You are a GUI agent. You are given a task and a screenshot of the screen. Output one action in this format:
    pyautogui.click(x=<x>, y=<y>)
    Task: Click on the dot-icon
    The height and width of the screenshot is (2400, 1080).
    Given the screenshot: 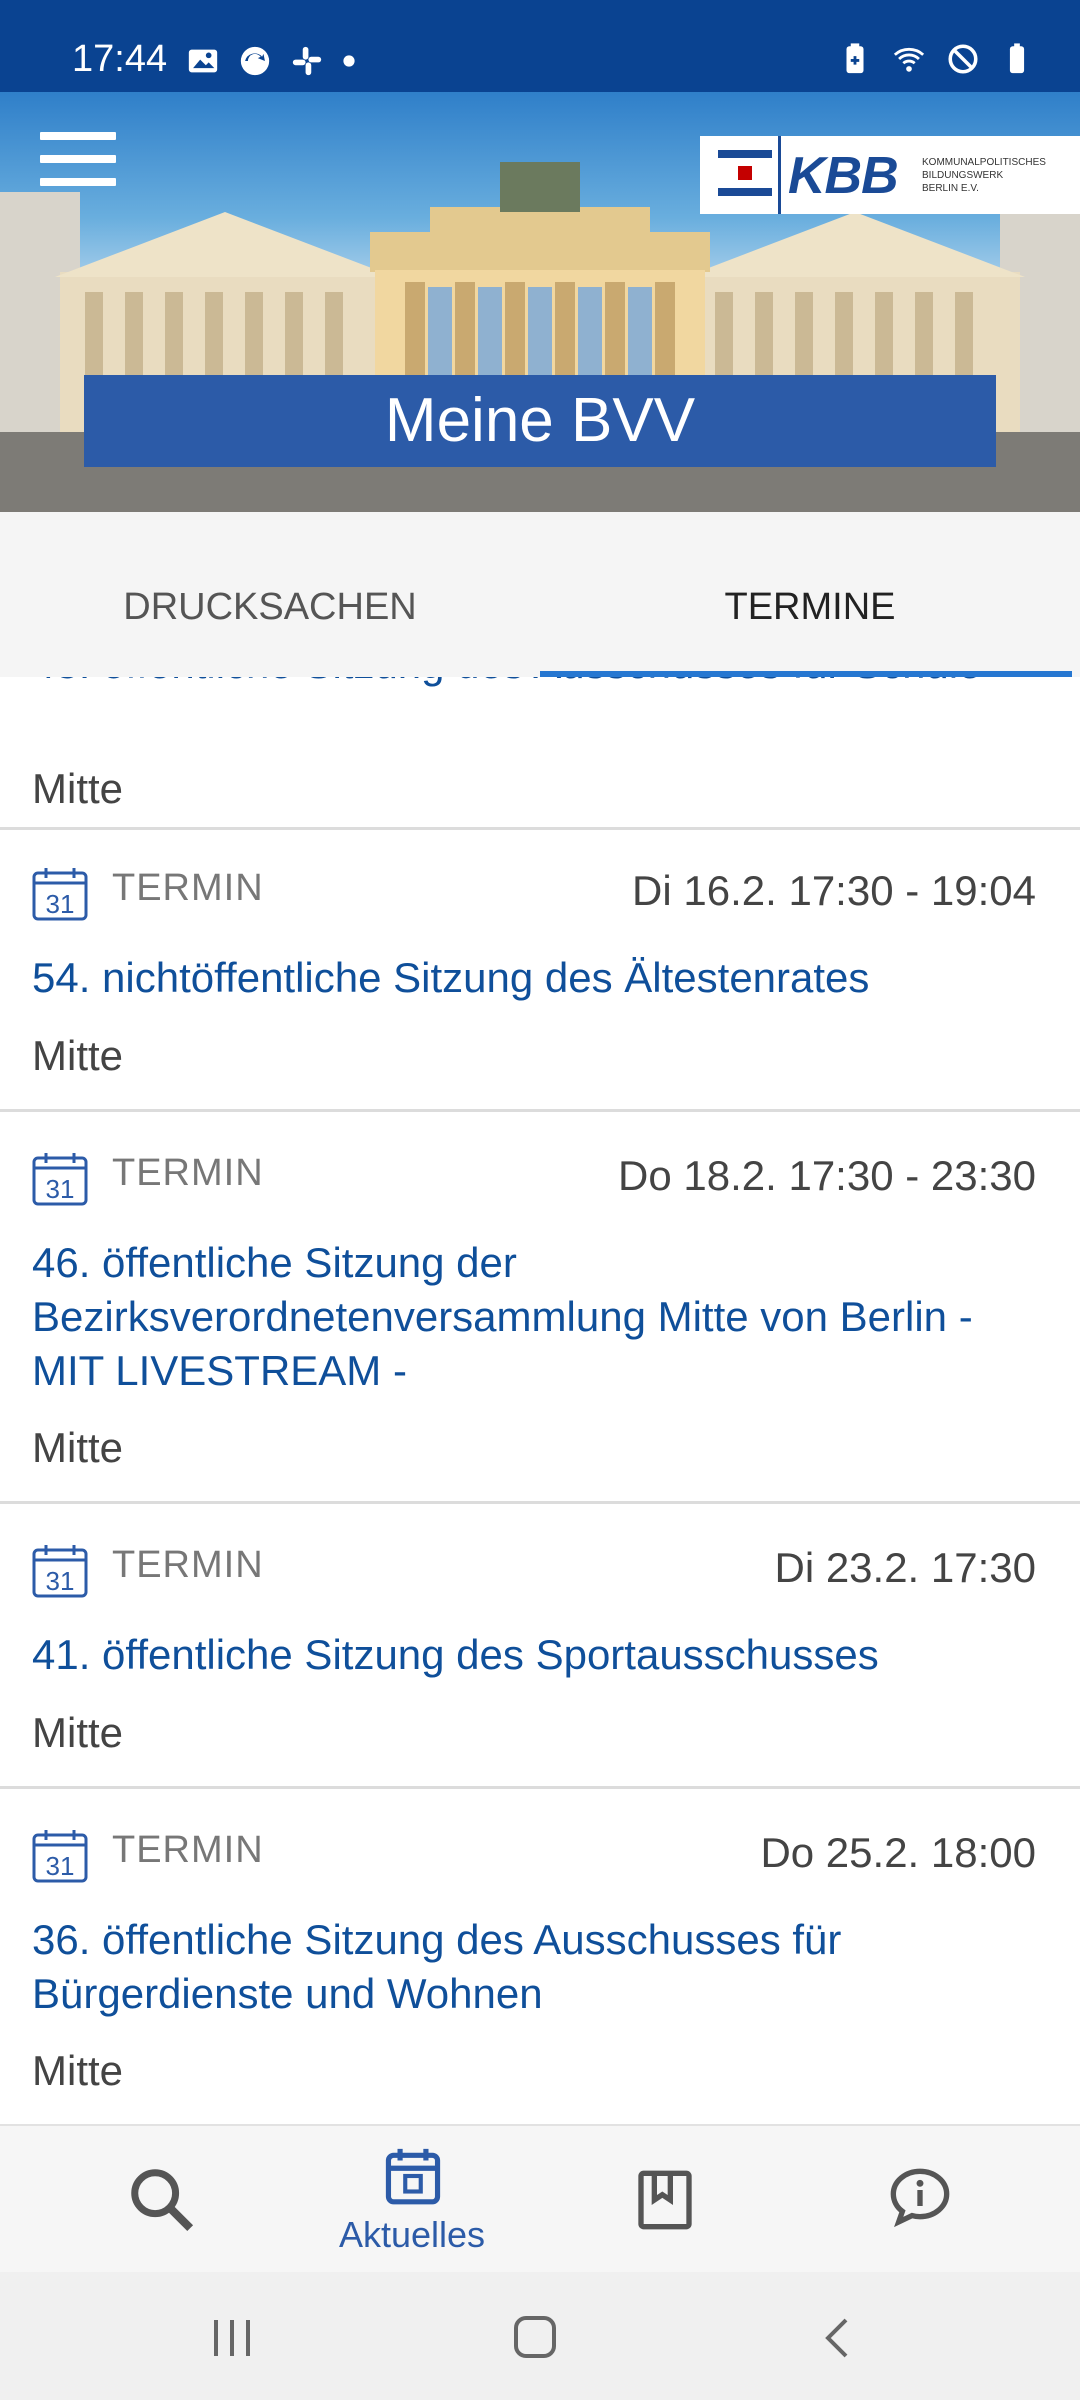 What is the action you would take?
    pyautogui.click(x=349, y=61)
    